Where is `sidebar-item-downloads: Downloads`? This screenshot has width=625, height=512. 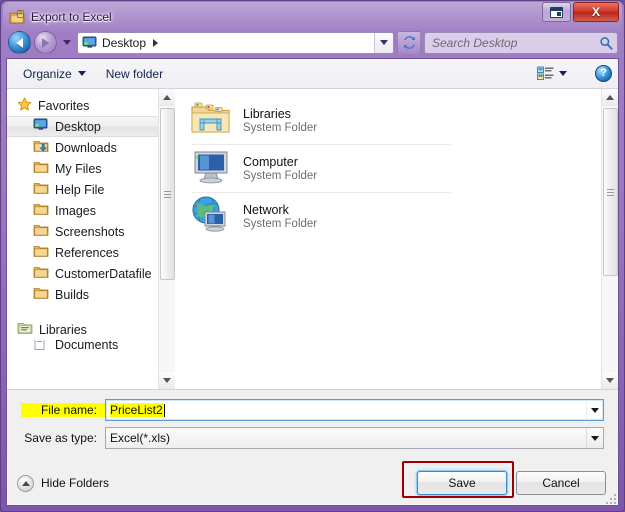 sidebar-item-downloads: Downloads is located at coordinates (82, 147).